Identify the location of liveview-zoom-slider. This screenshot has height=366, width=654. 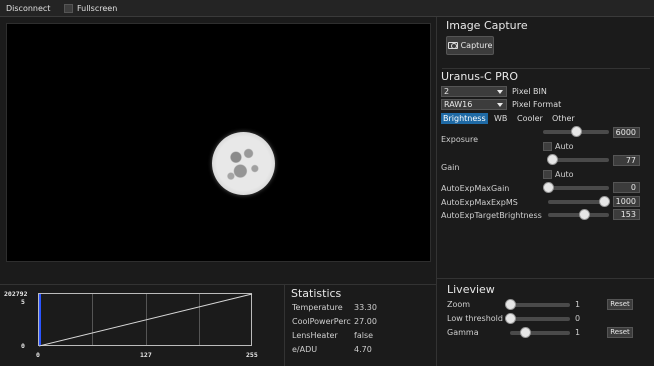
(537, 304).